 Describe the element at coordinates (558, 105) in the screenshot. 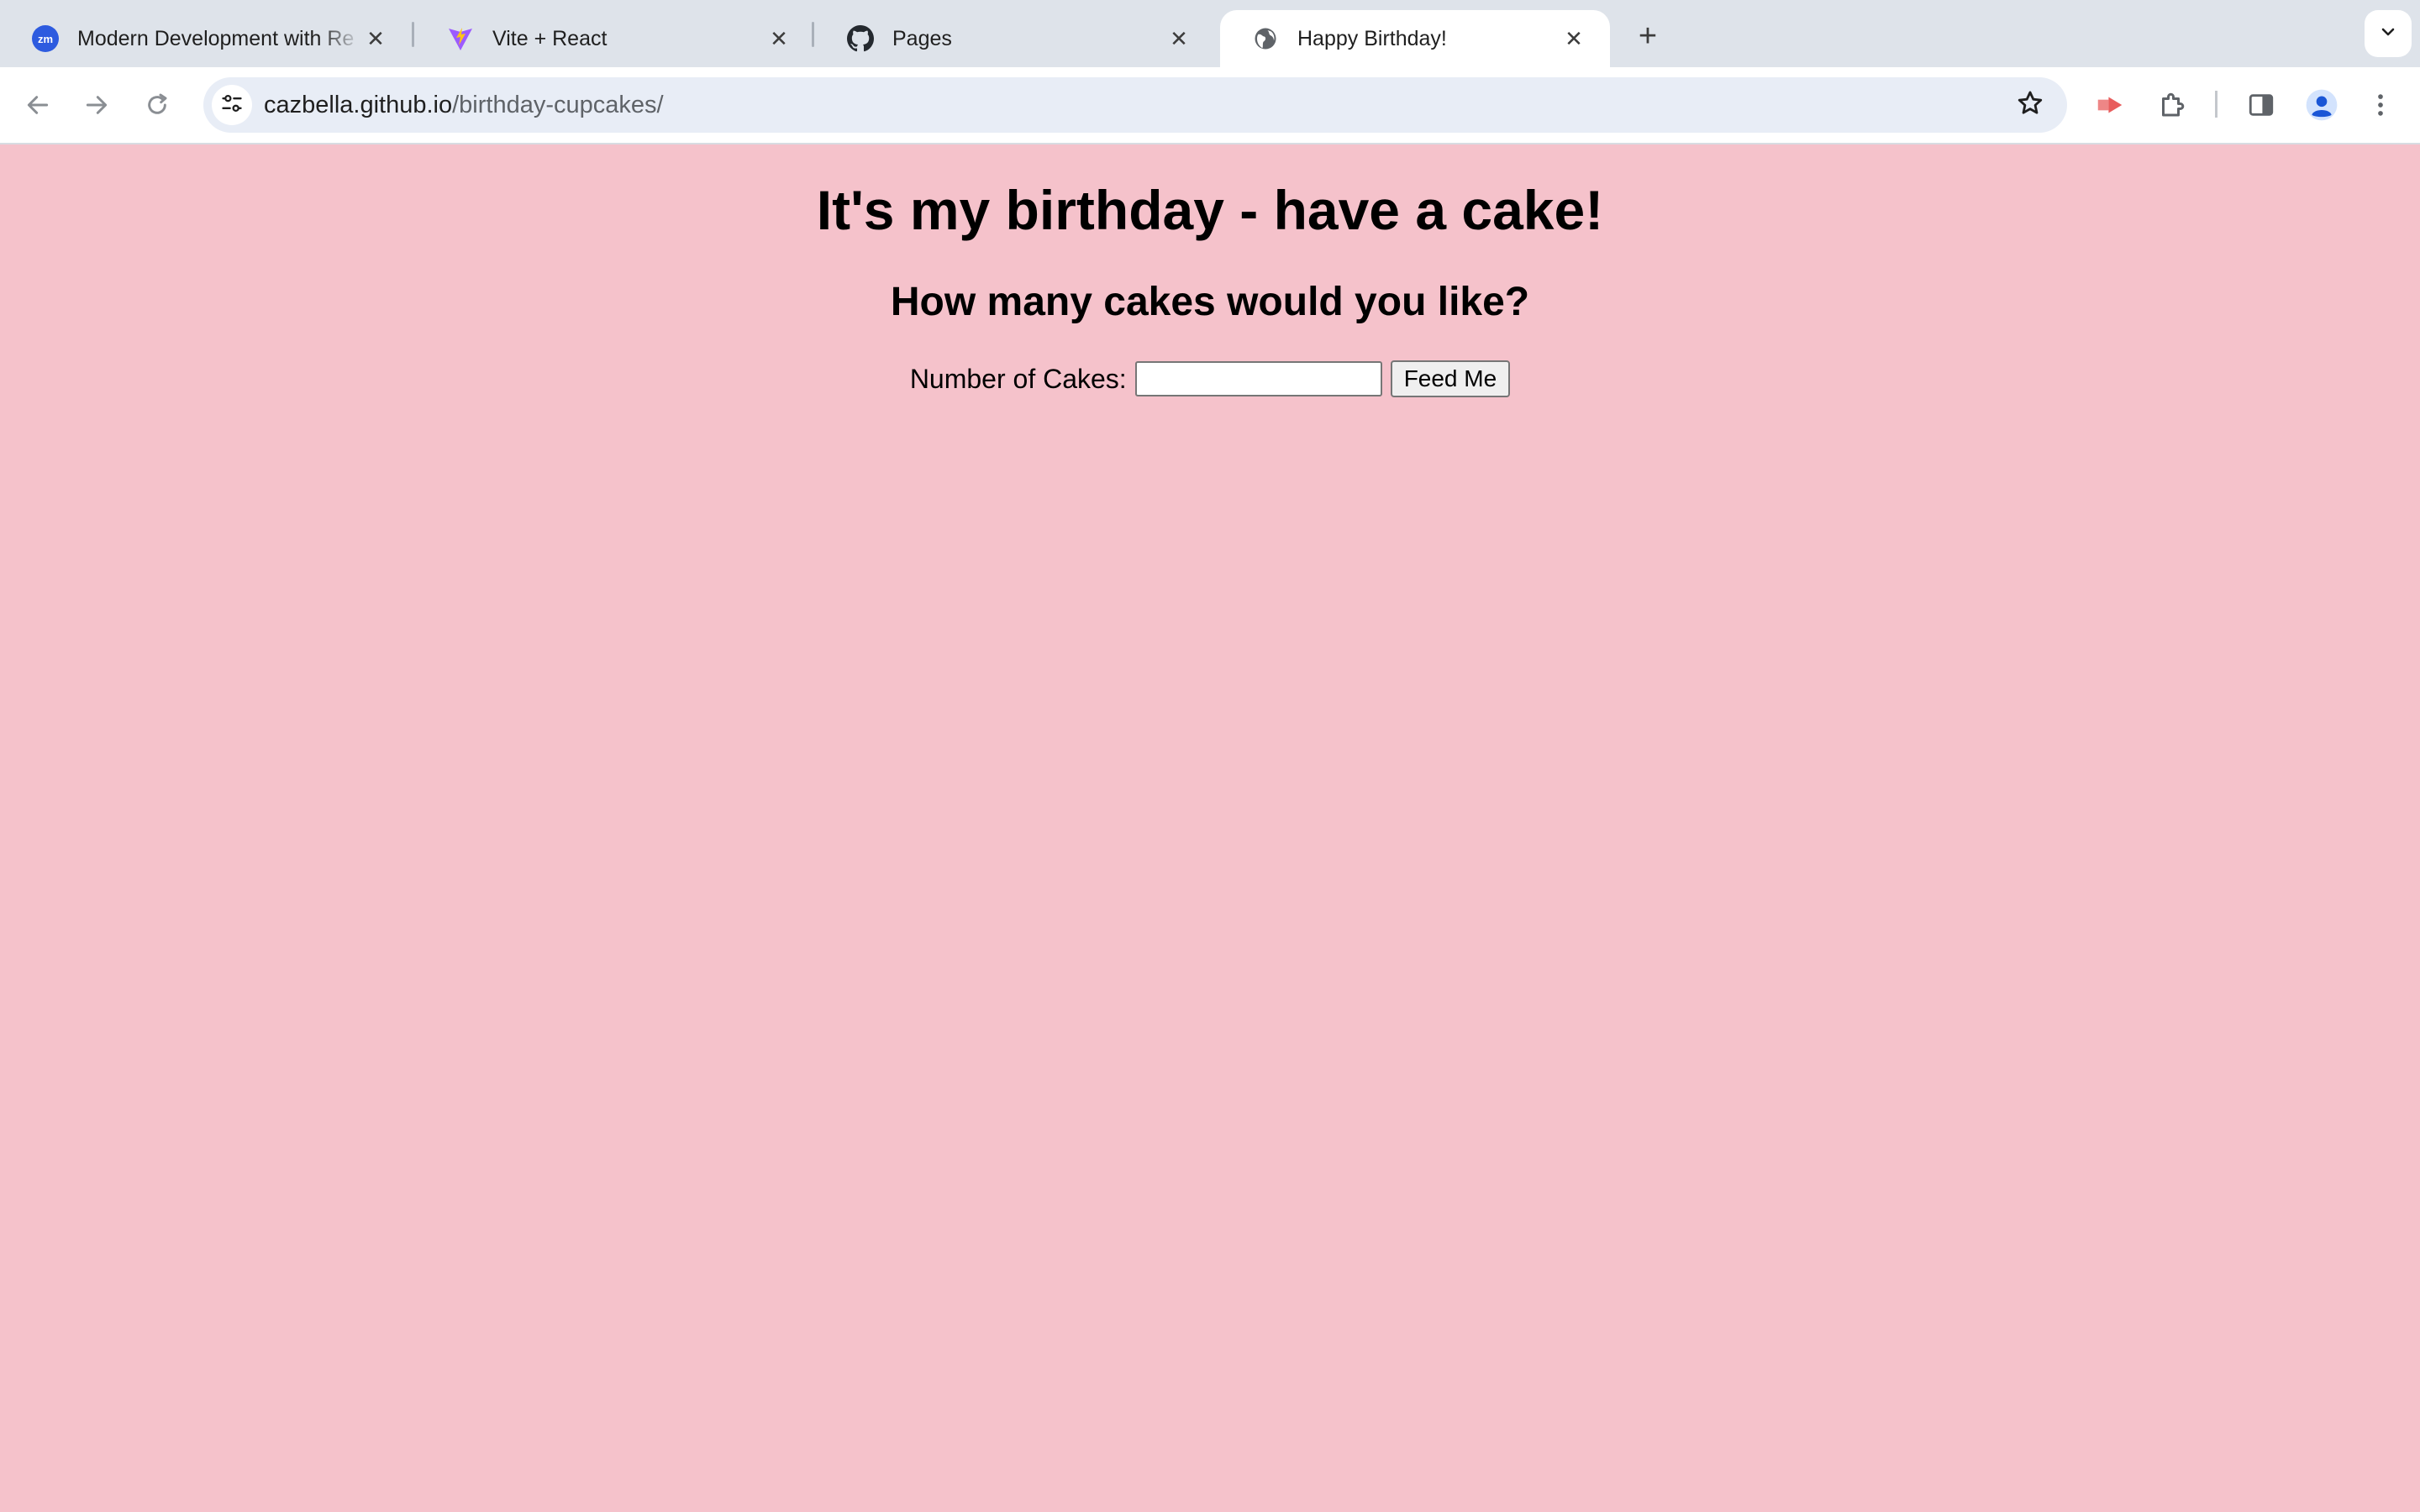

I see `url-path: /birthday-cupcakes/` at that location.